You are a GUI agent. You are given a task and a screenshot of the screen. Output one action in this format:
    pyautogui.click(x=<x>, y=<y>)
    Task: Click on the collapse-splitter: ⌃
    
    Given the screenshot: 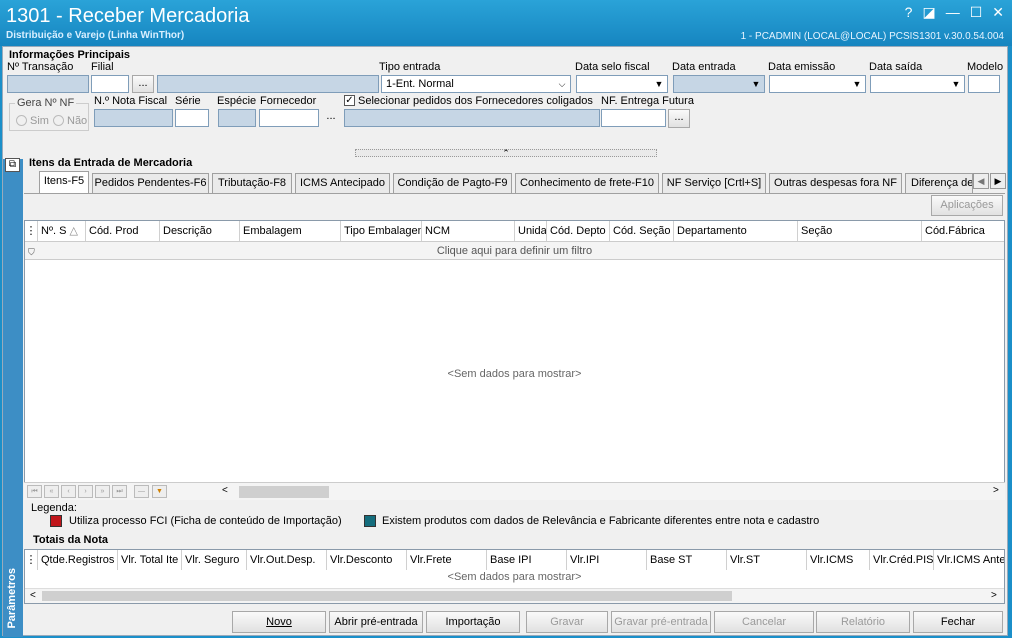 What is the action you would take?
    pyautogui.click(x=506, y=153)
    